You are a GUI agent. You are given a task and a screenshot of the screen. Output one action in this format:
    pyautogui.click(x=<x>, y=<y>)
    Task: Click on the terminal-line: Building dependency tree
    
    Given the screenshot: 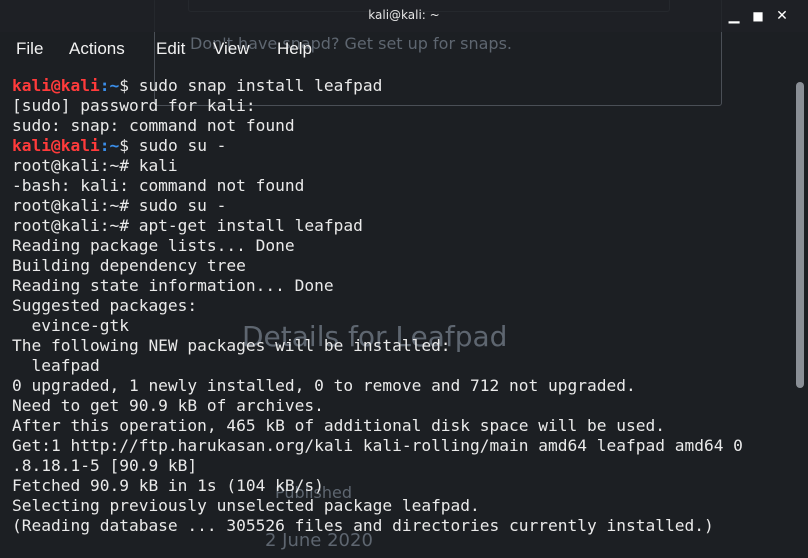 What is the action you would take?
    pyautogui.click(x=129, y=265)
    